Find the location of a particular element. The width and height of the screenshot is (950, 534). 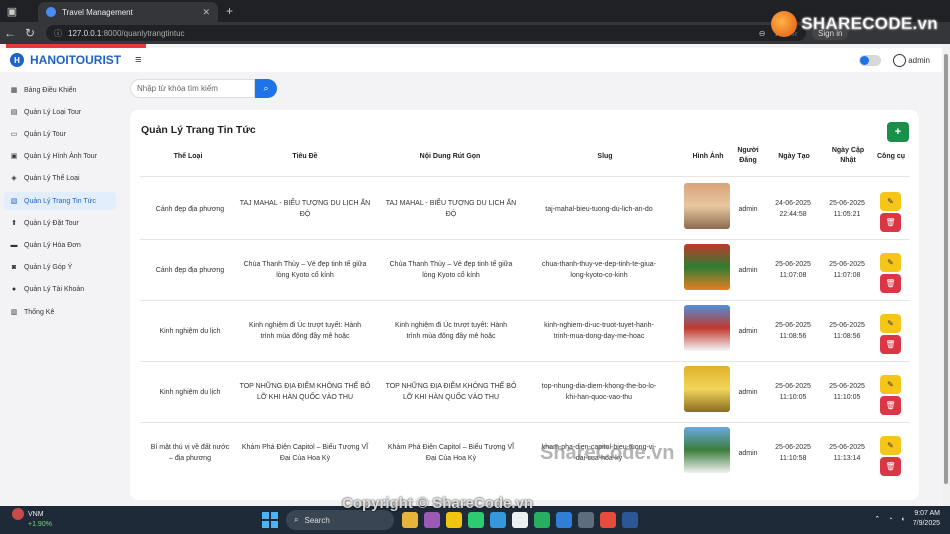

cell-created: 25-06-2025 11:10:58 is located at coordinates (793, 453).